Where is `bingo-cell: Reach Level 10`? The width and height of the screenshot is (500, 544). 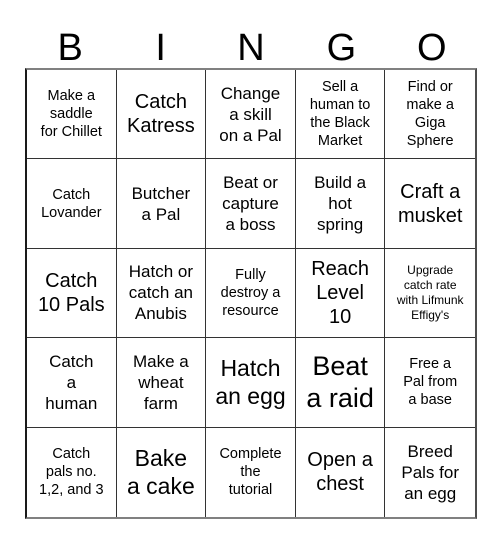 bingo-cell: Reach Level 10 is located at coordinates (340, 293).